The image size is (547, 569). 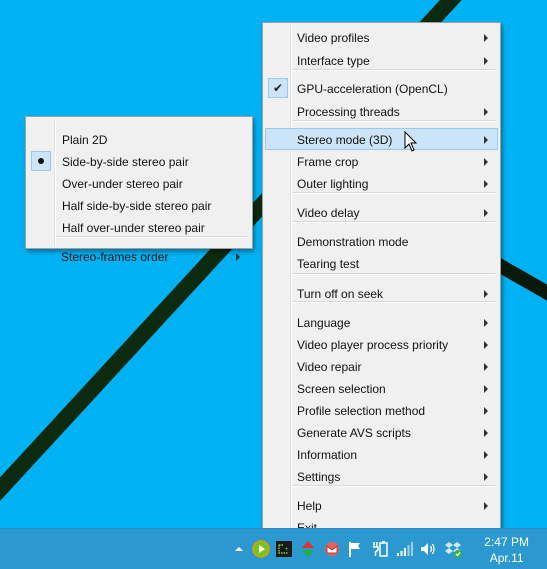 I want to click on menu-item-label: Turn off on seek, so click(x=340, y=294).